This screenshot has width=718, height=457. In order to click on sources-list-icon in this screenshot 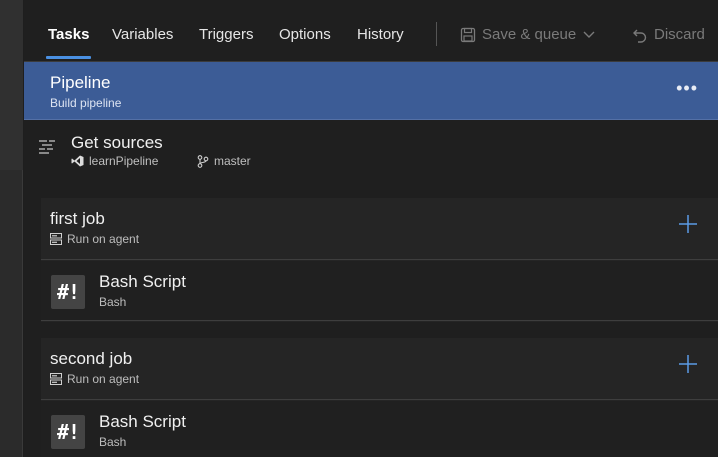, I will do `click(47, 147)`.